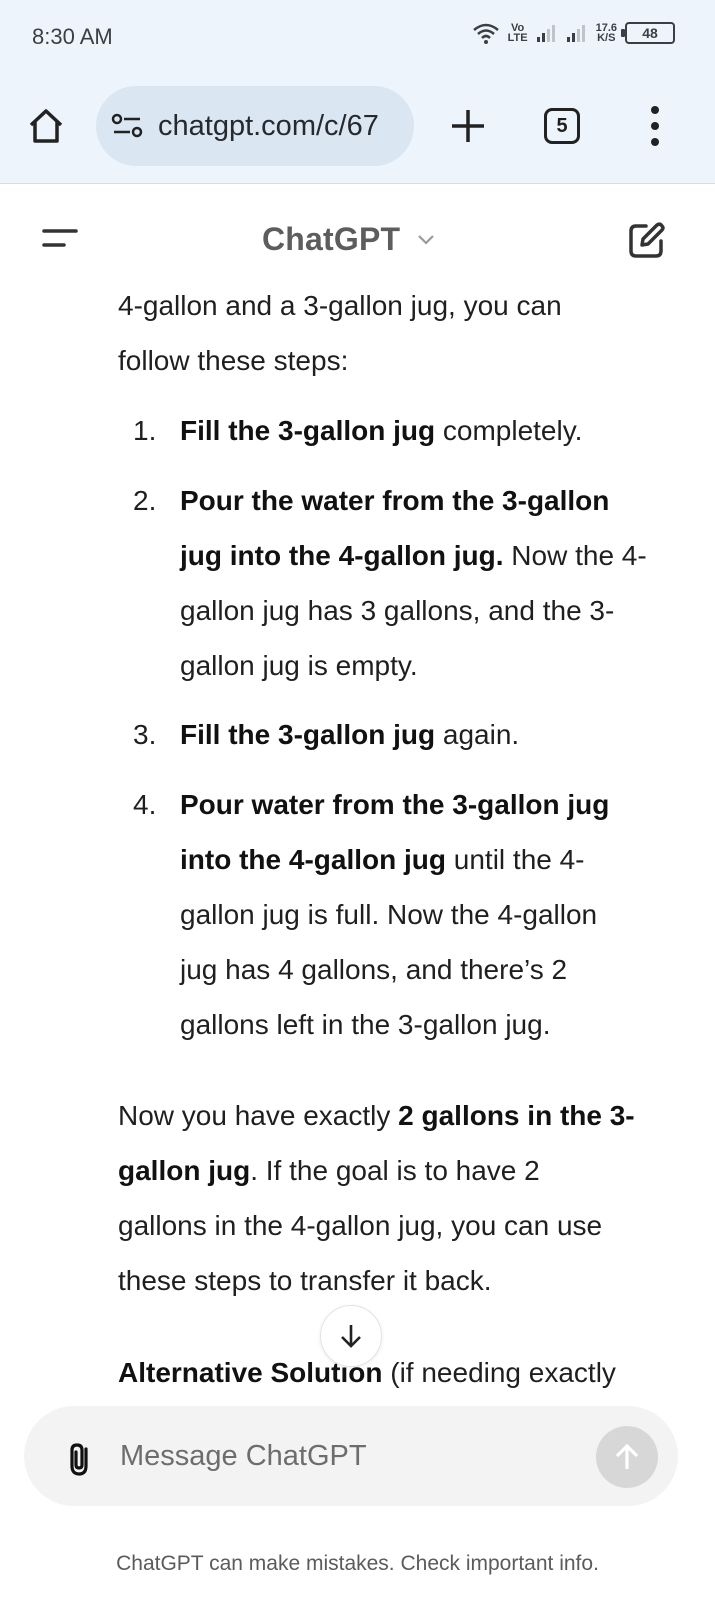 Image resolution: width=715 pixels, height=1600 pixels. Describe the element at coordinates (648, 33) in the screenshot. I see `battery-icon: 48` at that location.